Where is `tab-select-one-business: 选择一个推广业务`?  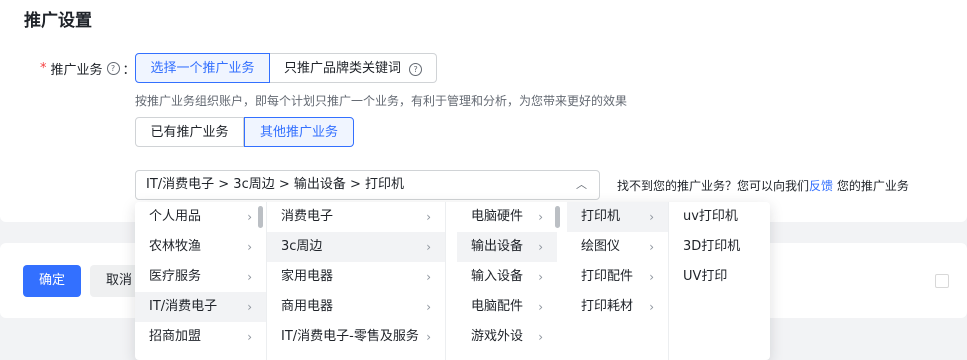 tab-select-one-business: 选择一个推广业务 is located at coordinates (202, 68).